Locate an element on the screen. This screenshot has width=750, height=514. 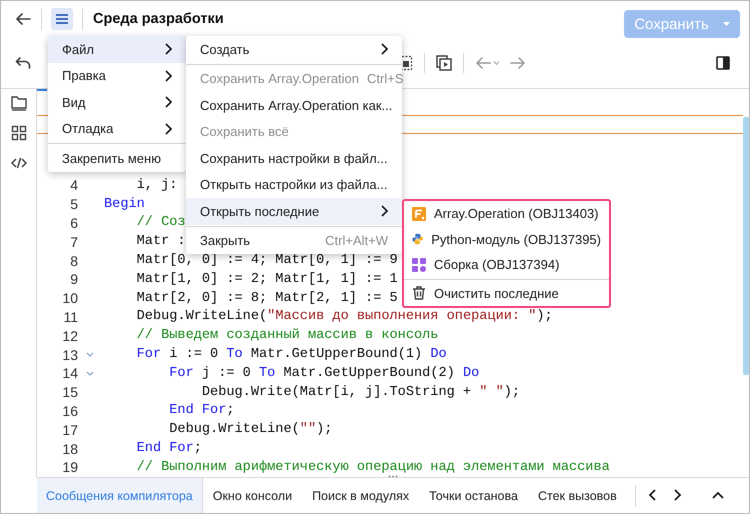
line-number: 4 is located at coordinates (73, 185).